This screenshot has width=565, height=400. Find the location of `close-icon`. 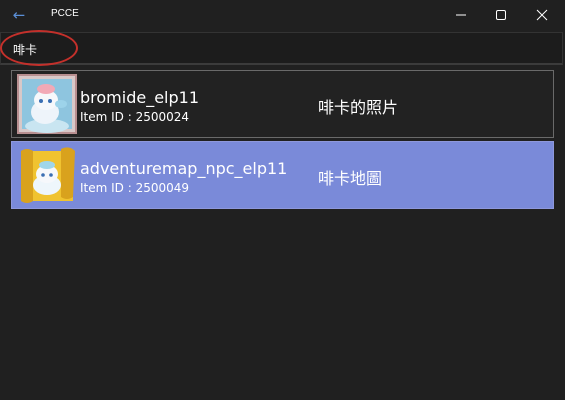

close-icon is located at coordinates (542, 15).